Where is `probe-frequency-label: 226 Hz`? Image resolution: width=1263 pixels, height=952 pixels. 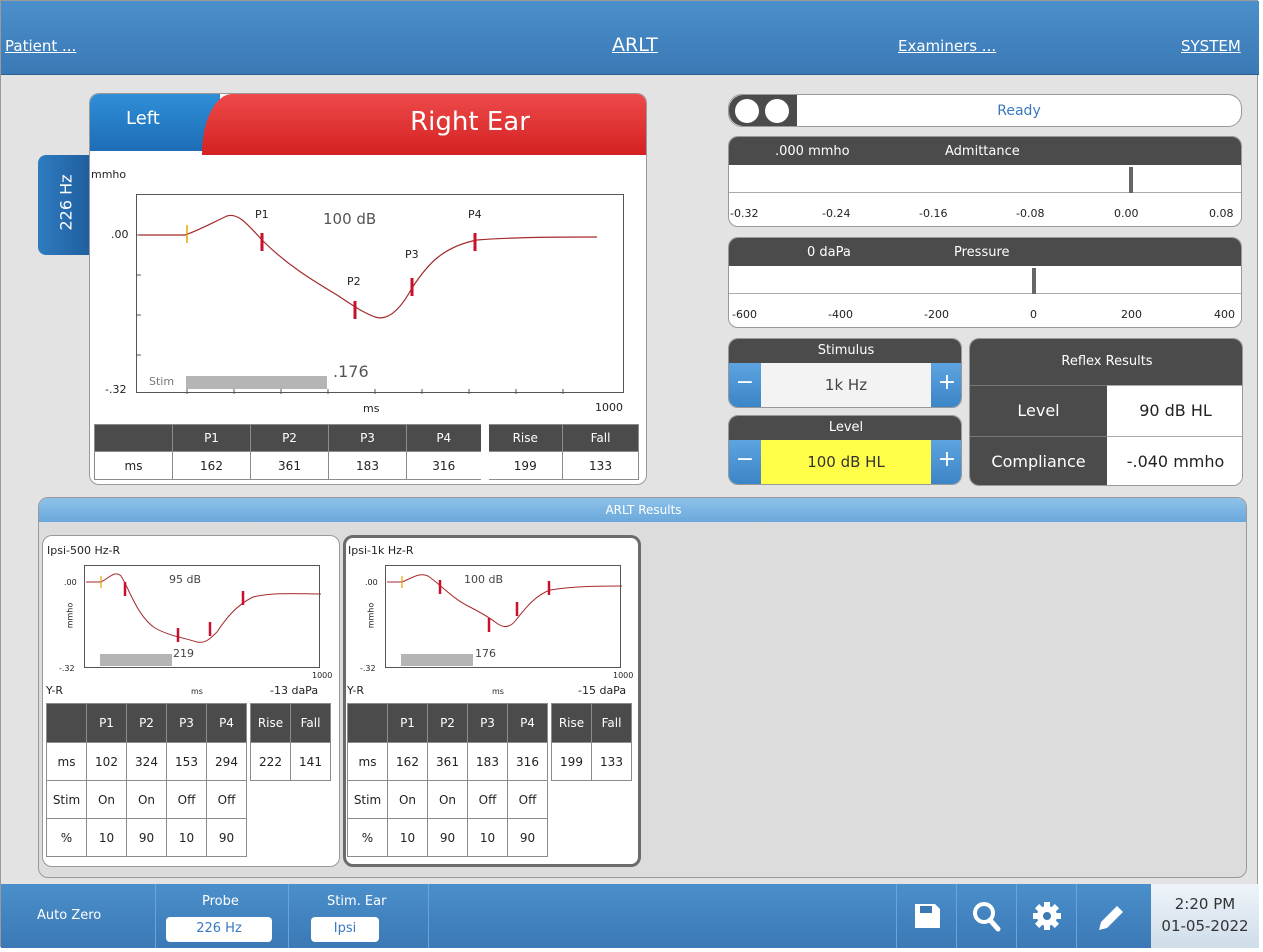
probe-frequency-label: 226 Hz is located at coordinates (66, 202).